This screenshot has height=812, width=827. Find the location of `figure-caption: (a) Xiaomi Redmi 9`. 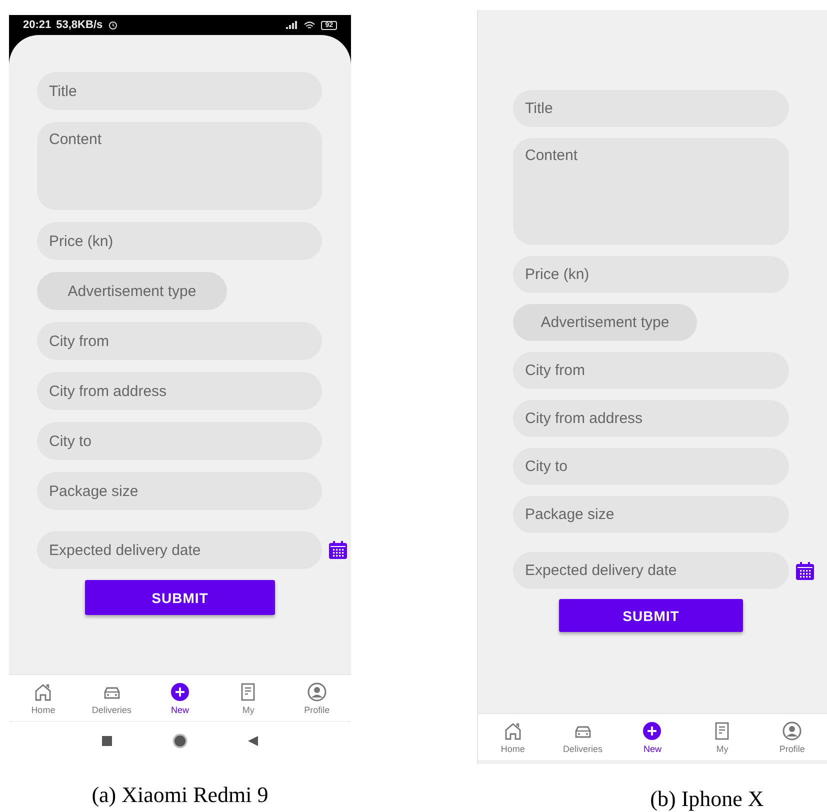

figure-caption: (a) Xiaomi Redmi 9 is located at coordinates (180, 795).